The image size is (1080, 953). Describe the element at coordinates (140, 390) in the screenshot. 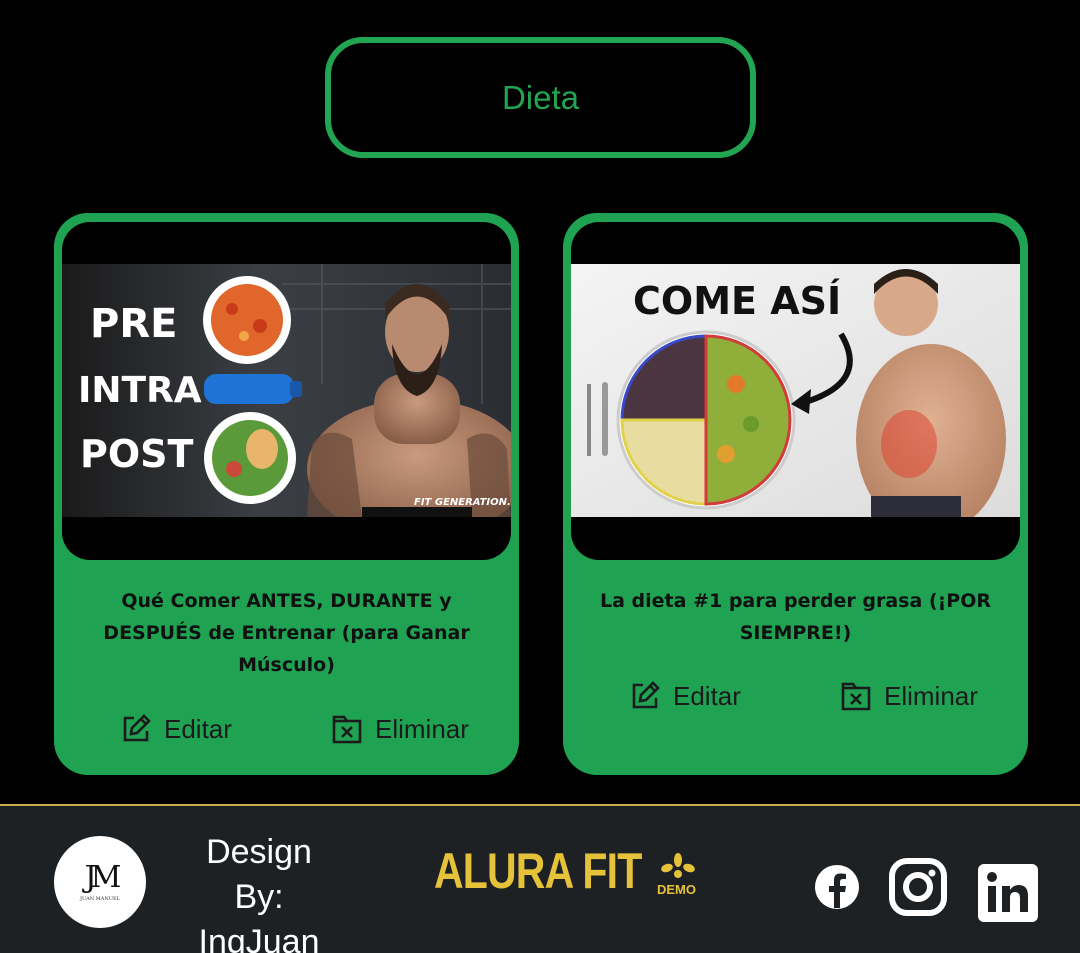

I see `thumb-word-intra: INTRA` at that location.